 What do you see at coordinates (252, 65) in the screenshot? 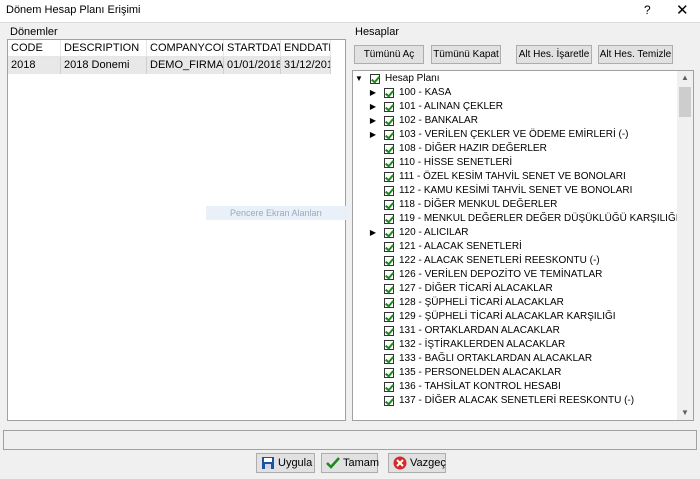
I see `cell-startdate: 01/01/2018` at bounding box center [252, 65].